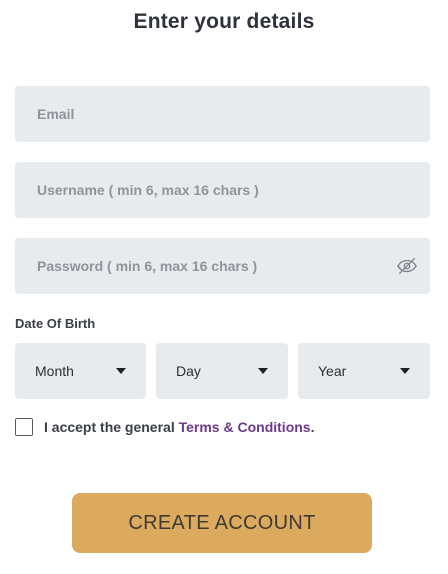 This screenshot has width=448, height=574. What do you see at coordinates (111, 427) in the screenshot?
I see `terms-text: I accept the general` at bounding box center [111, 427].